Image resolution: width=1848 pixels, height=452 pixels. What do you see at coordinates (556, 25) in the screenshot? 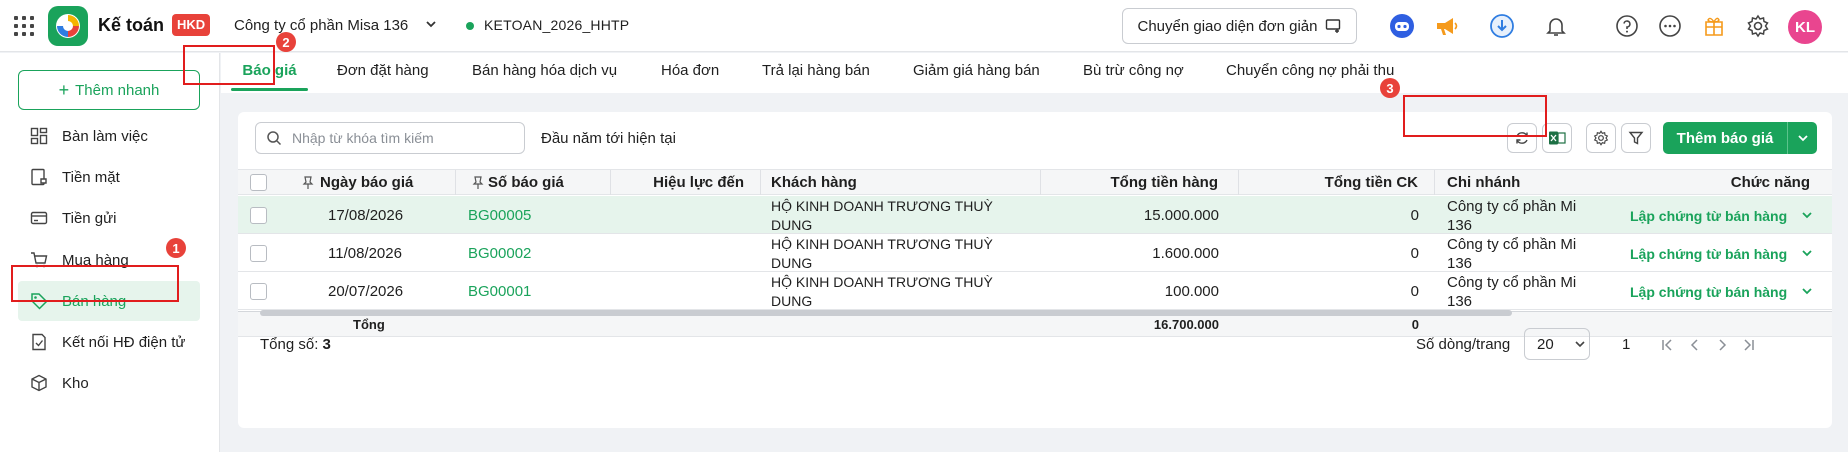
I see `database-name: KETOAN_2026_HHTP` at bounding box center [556, 25].